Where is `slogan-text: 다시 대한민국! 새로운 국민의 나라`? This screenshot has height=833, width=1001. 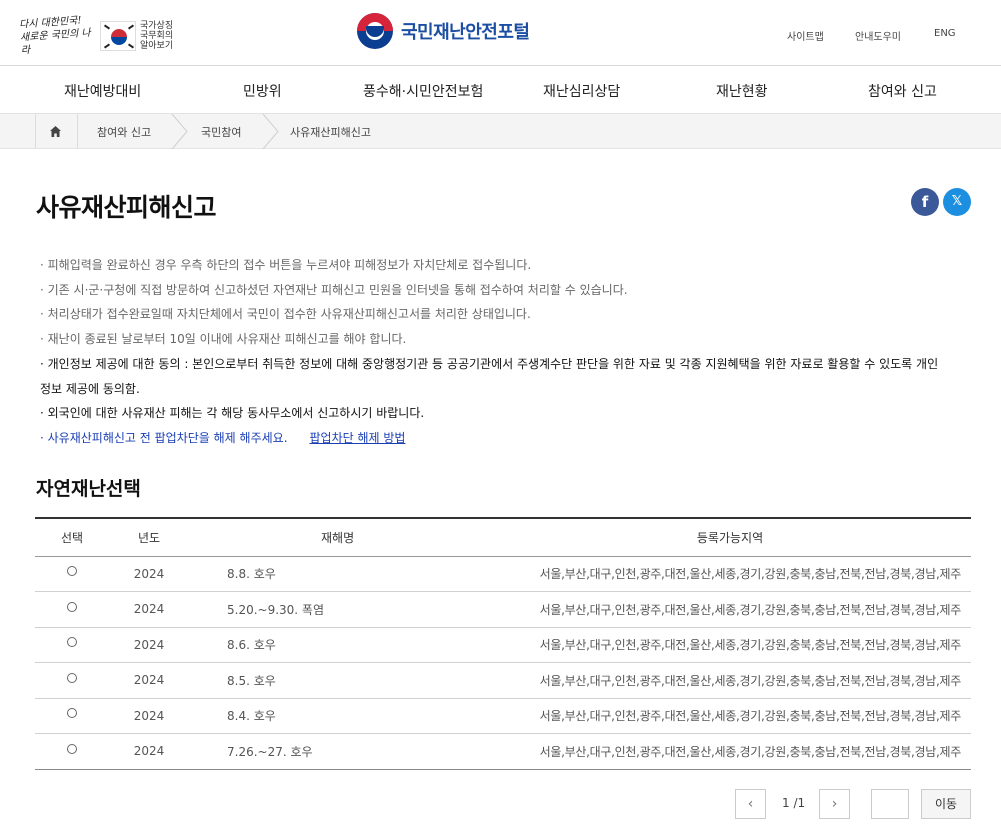 slogan-text: 다시 대한민국! 새로운 국민의 나라 is located at coordinates (55, 36).